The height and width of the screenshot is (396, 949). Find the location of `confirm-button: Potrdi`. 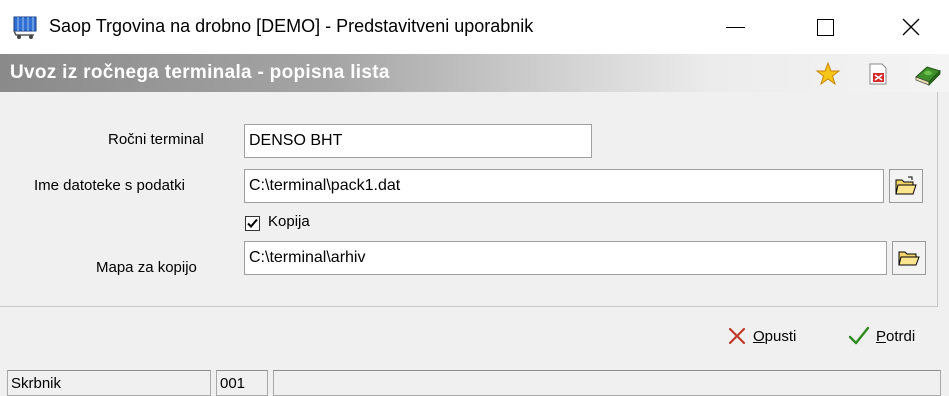

confirm-button: Potrdi is located at coordinates (881, 336).